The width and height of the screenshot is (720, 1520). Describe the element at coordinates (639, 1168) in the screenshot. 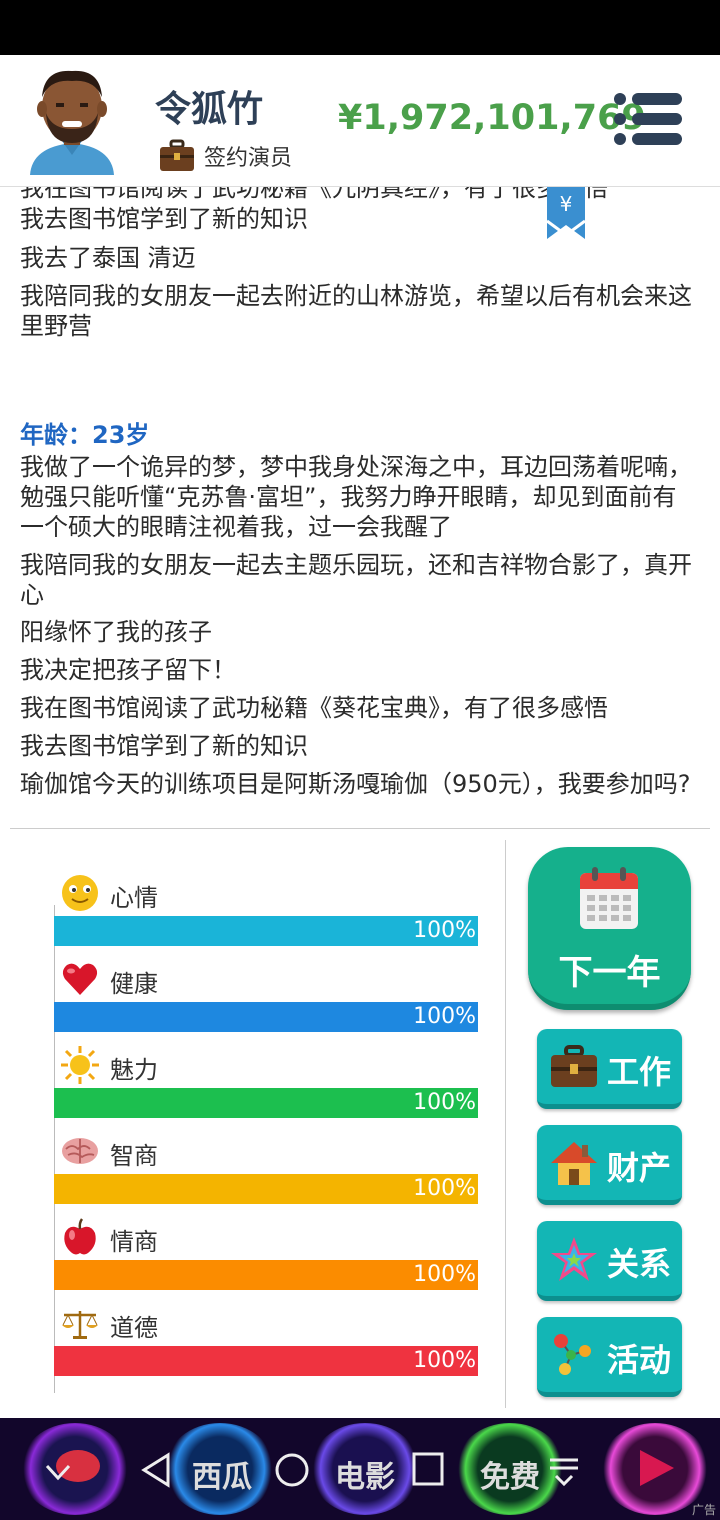

I see `property-label: 财产` at that location.